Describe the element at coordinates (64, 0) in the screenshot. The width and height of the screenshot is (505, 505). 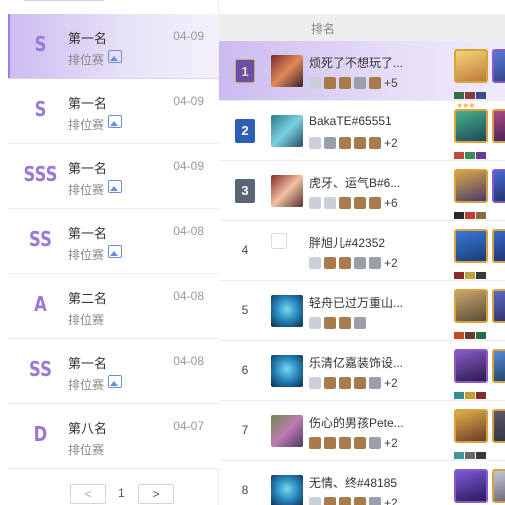
I see `top-divider` at that location.